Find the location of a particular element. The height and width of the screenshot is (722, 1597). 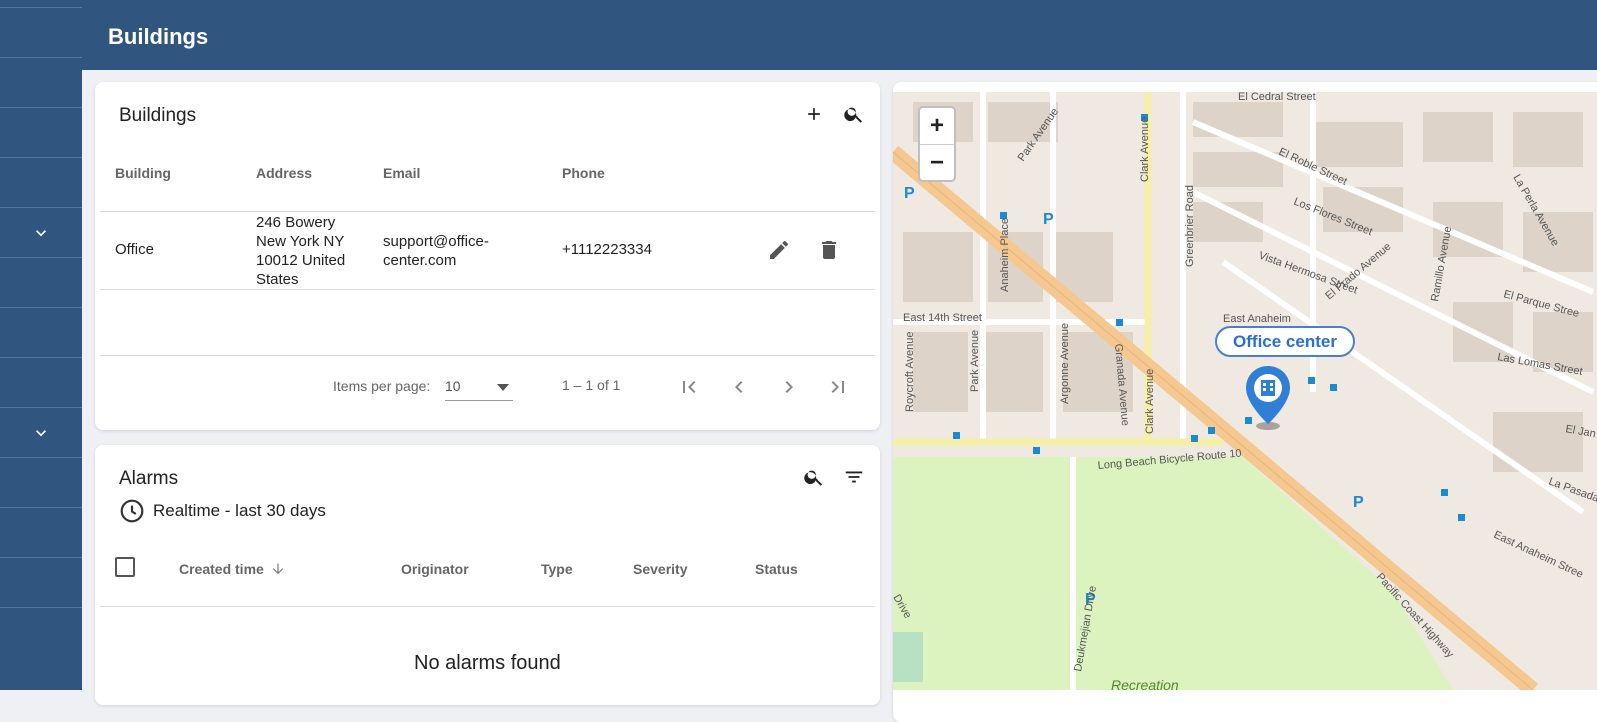

alarm-filter-button is located at coordinates (854, 477).